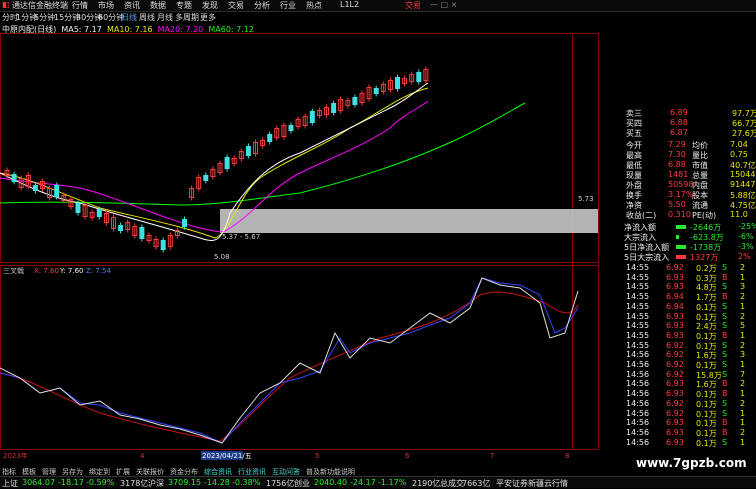 This screenshot has height=489, width=756. Describe the element at coordinates (677, 164) in the screenshot. I see `quote-value: 6.88` at that location.